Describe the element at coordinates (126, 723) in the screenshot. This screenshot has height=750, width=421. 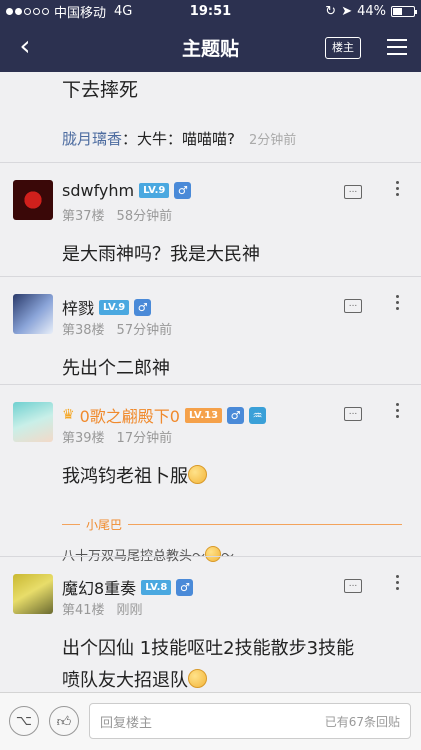
I see `reply-placeholder: 回复楼主` at that location.